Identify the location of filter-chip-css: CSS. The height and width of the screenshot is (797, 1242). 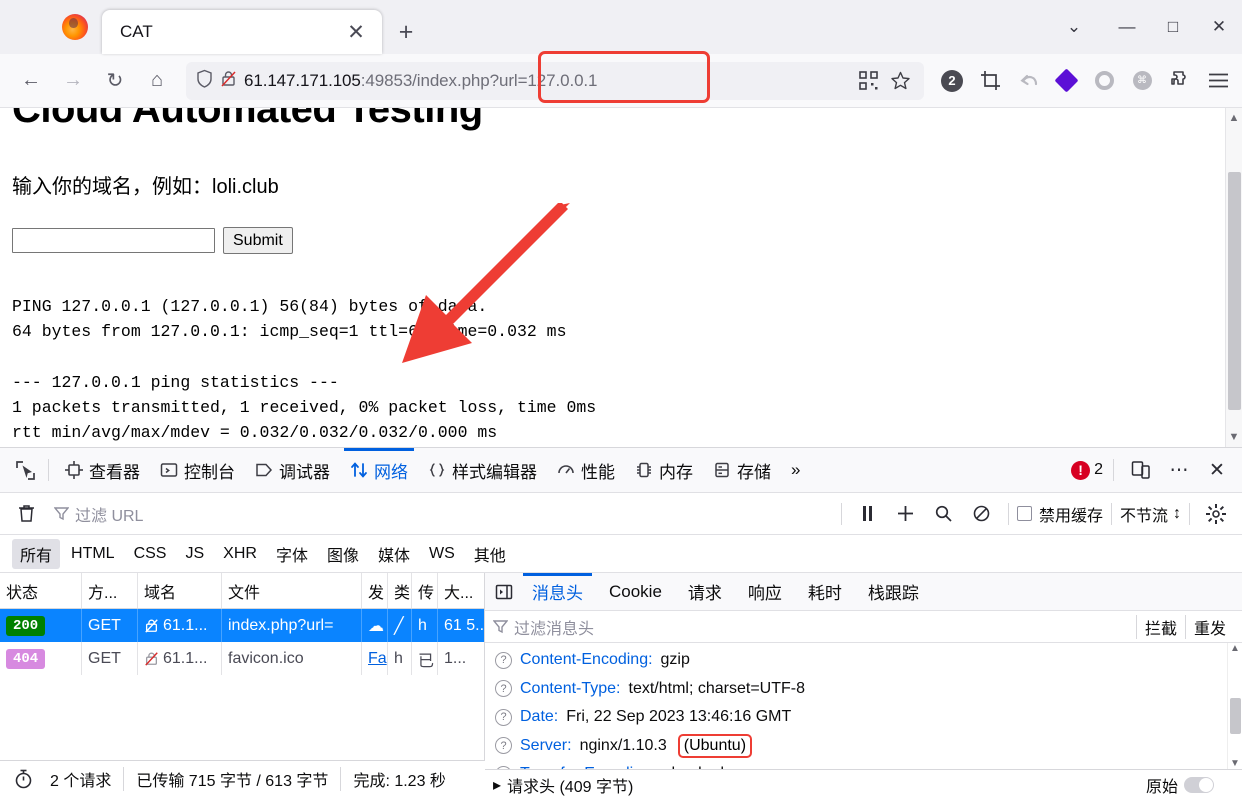
(150, 554).